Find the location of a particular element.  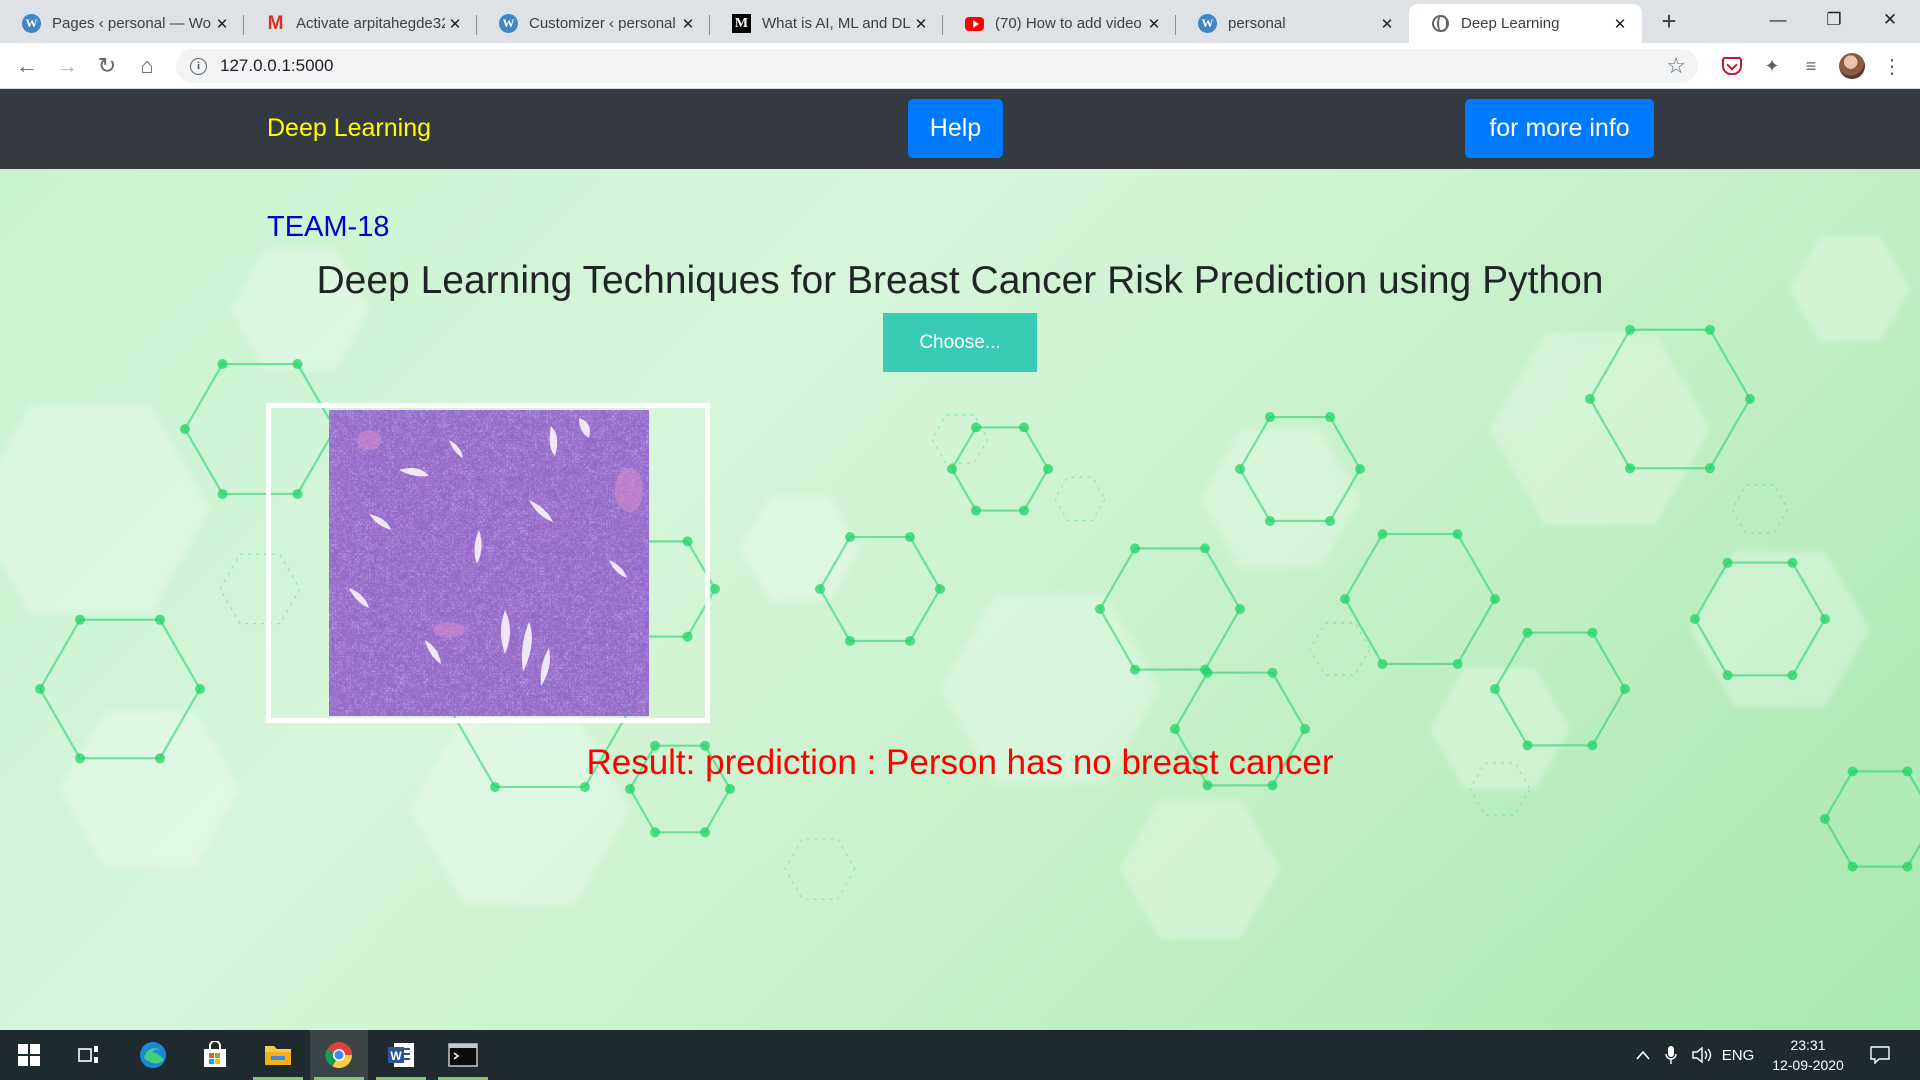

windows-taskbar: W ENG 23:31 12-09-2020 is located at coordinates (960, 1055).